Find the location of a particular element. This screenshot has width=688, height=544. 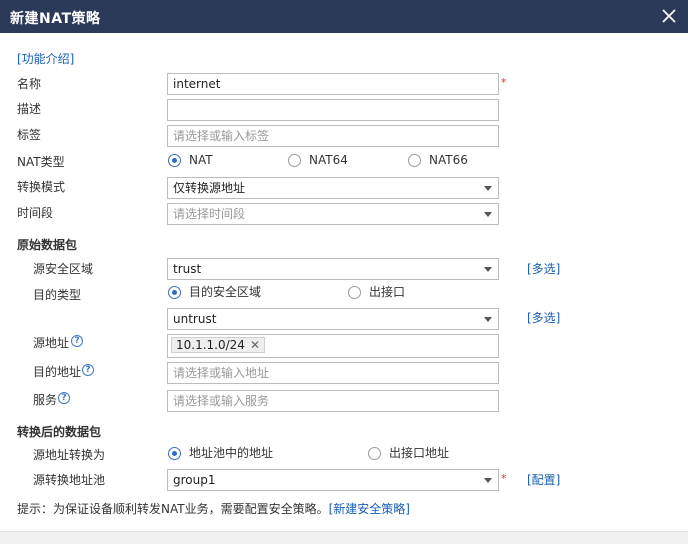

conversion-mode-select: 仅转换源地址 is located at coordinates (333, 188).